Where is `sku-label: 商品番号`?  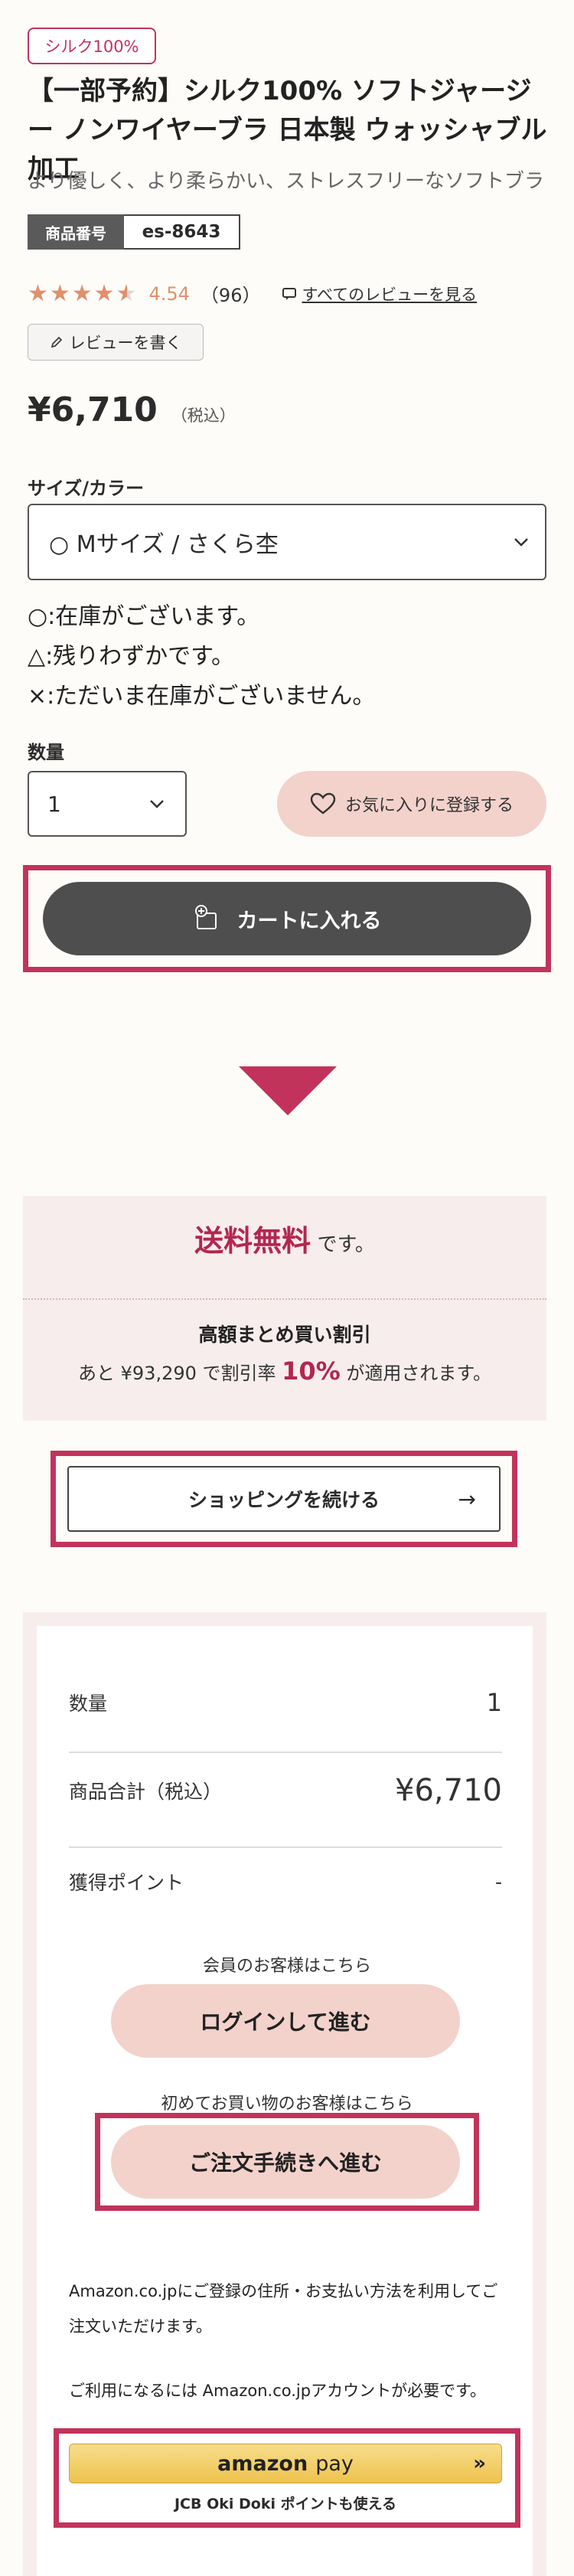
sku-label: 商品番号 is located at coordinates (76, 232).